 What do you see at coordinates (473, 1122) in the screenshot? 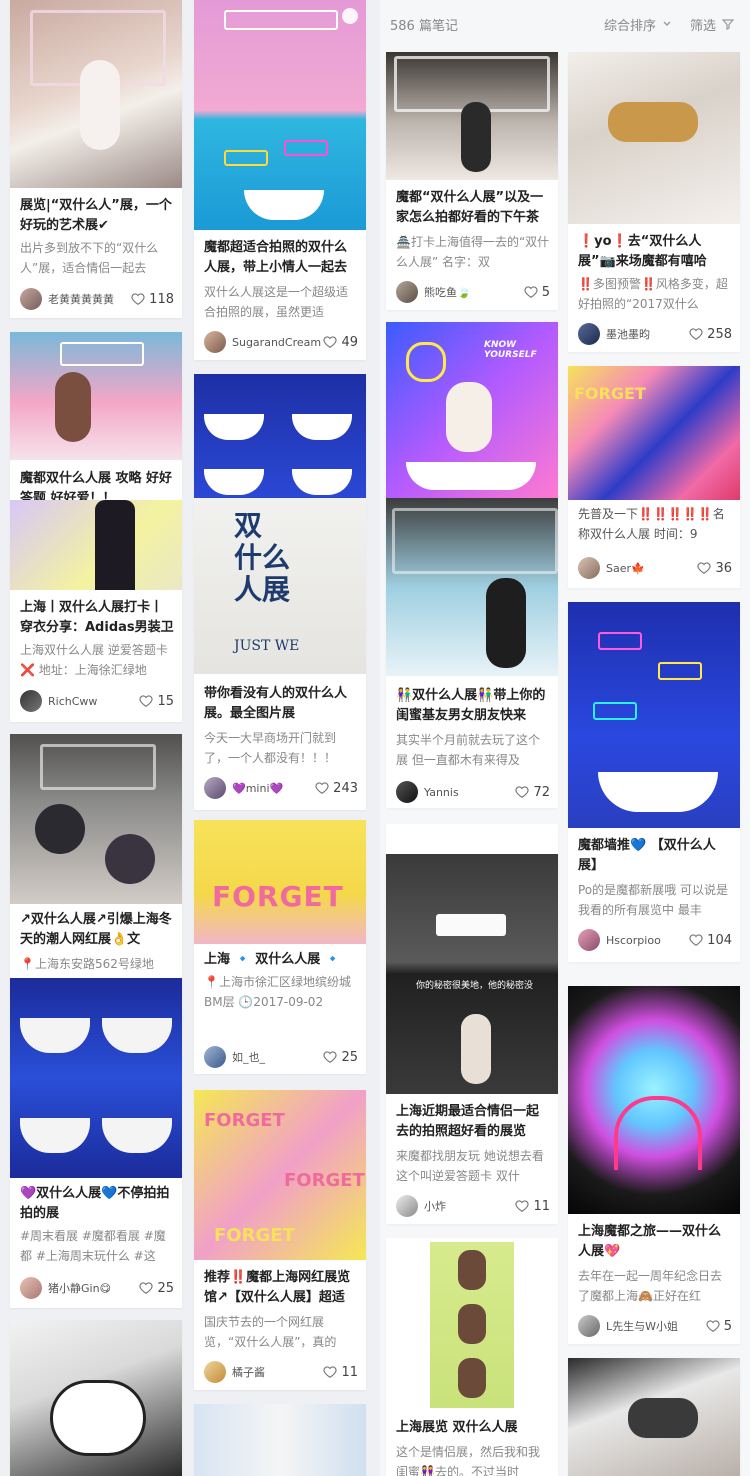
I see `note-title: 上海近期最适合情侣一起去的拍照超好看的展览` at bounding box center [473, 1122].